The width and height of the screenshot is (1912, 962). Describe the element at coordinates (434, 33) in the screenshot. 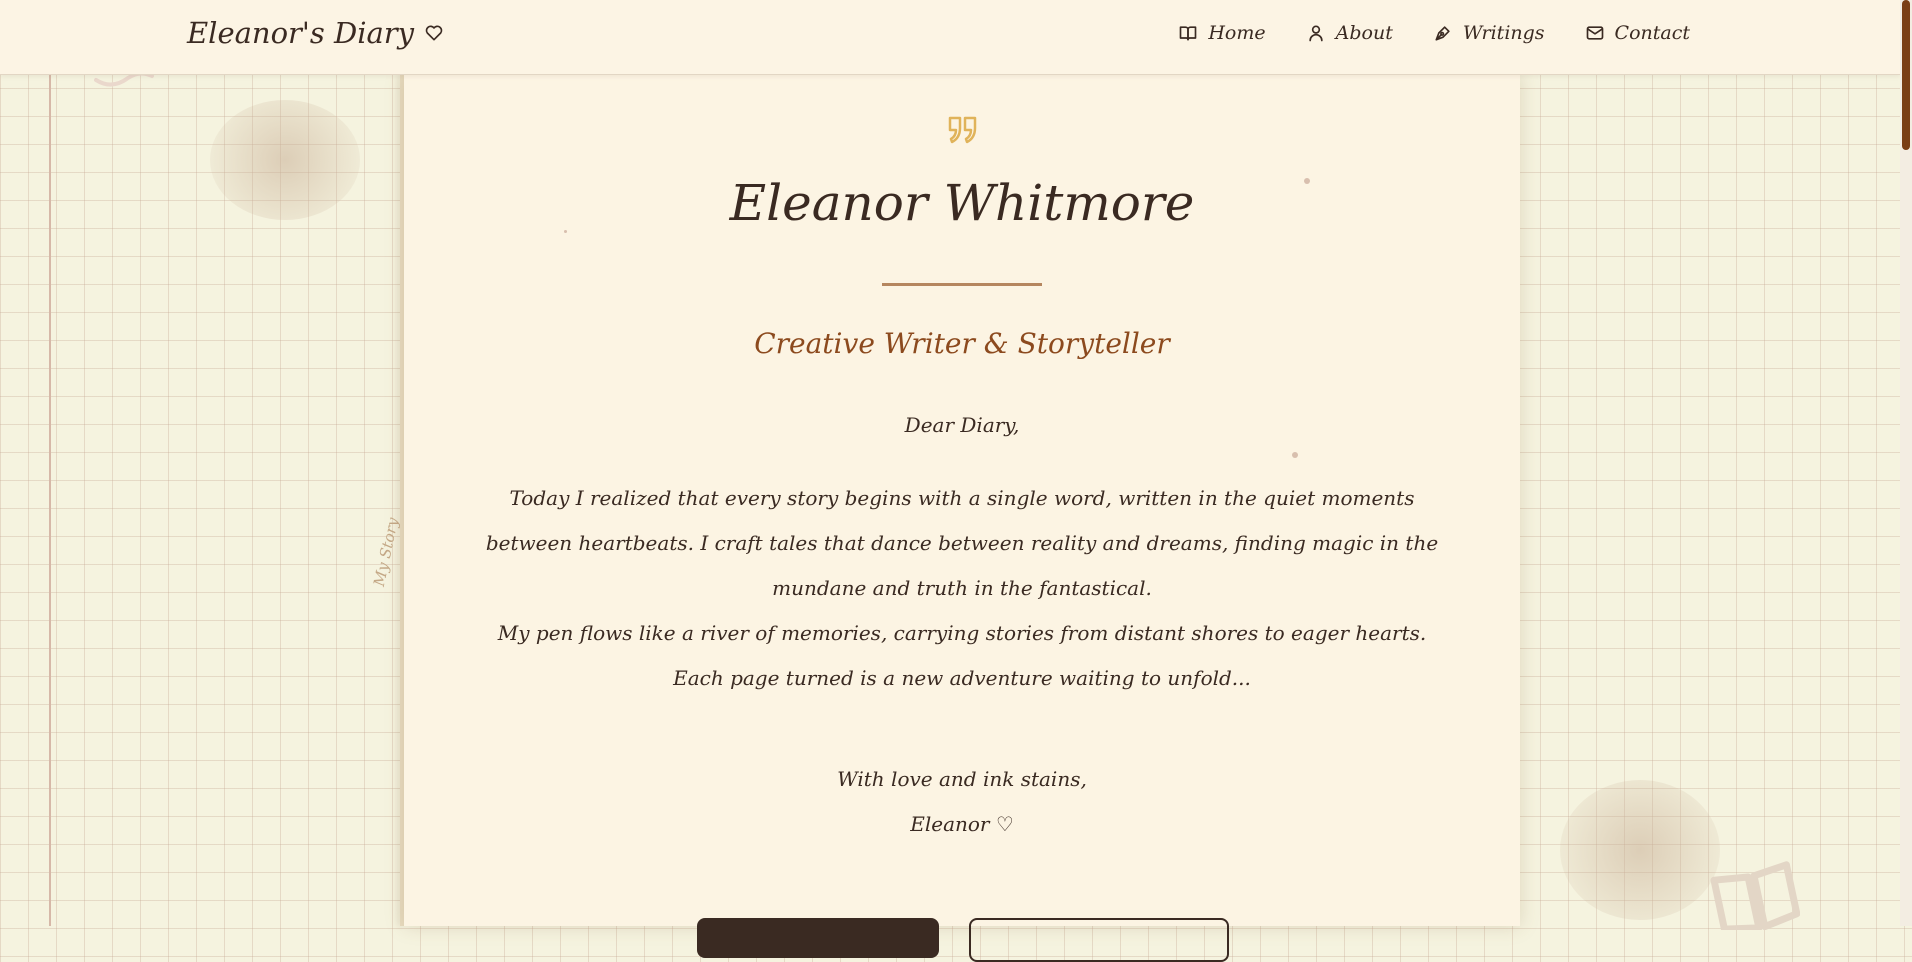

I see `heart-icon` at that location.